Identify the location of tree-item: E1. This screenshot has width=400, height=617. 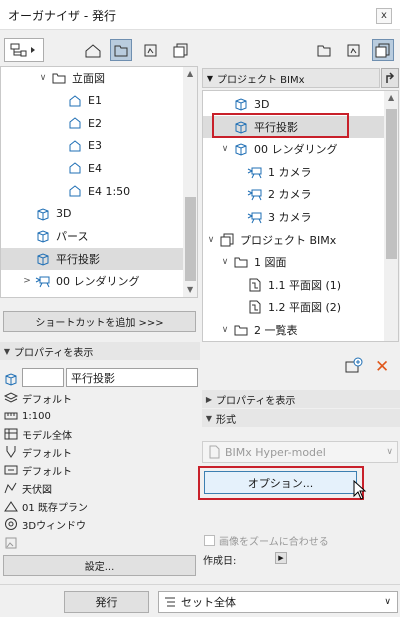
(92, 101).